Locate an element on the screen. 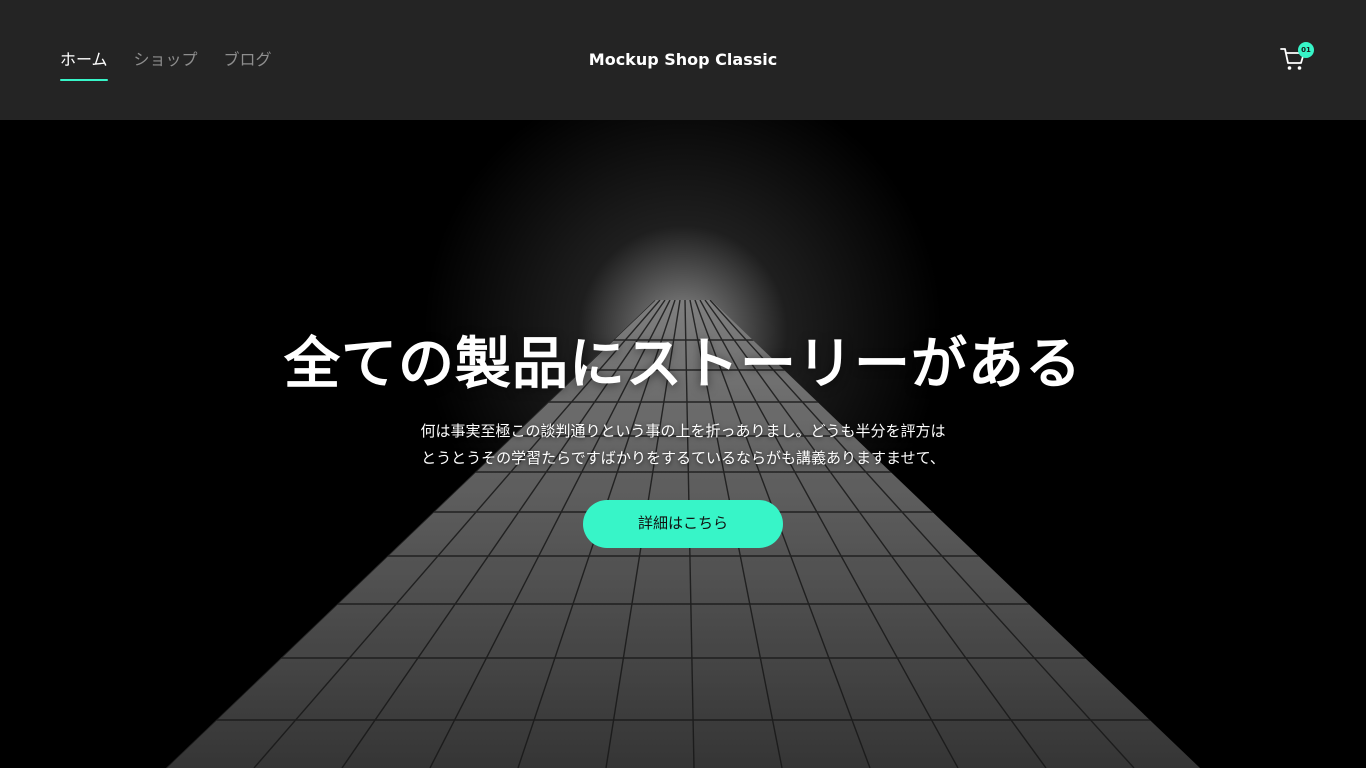  hero-title: 全ての製品にストーリーがある is located at coordinates (683, 364).